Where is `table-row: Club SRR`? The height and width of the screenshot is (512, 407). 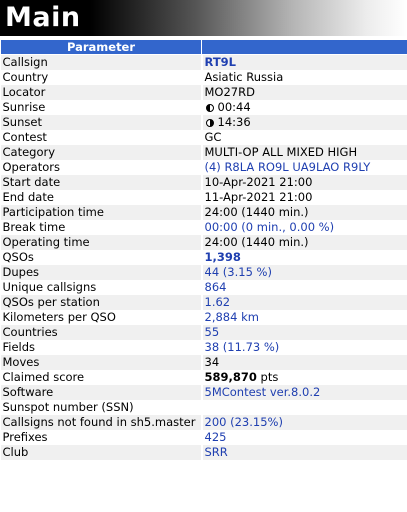 table-row: Club SRR is located at coordinates (203, 452).